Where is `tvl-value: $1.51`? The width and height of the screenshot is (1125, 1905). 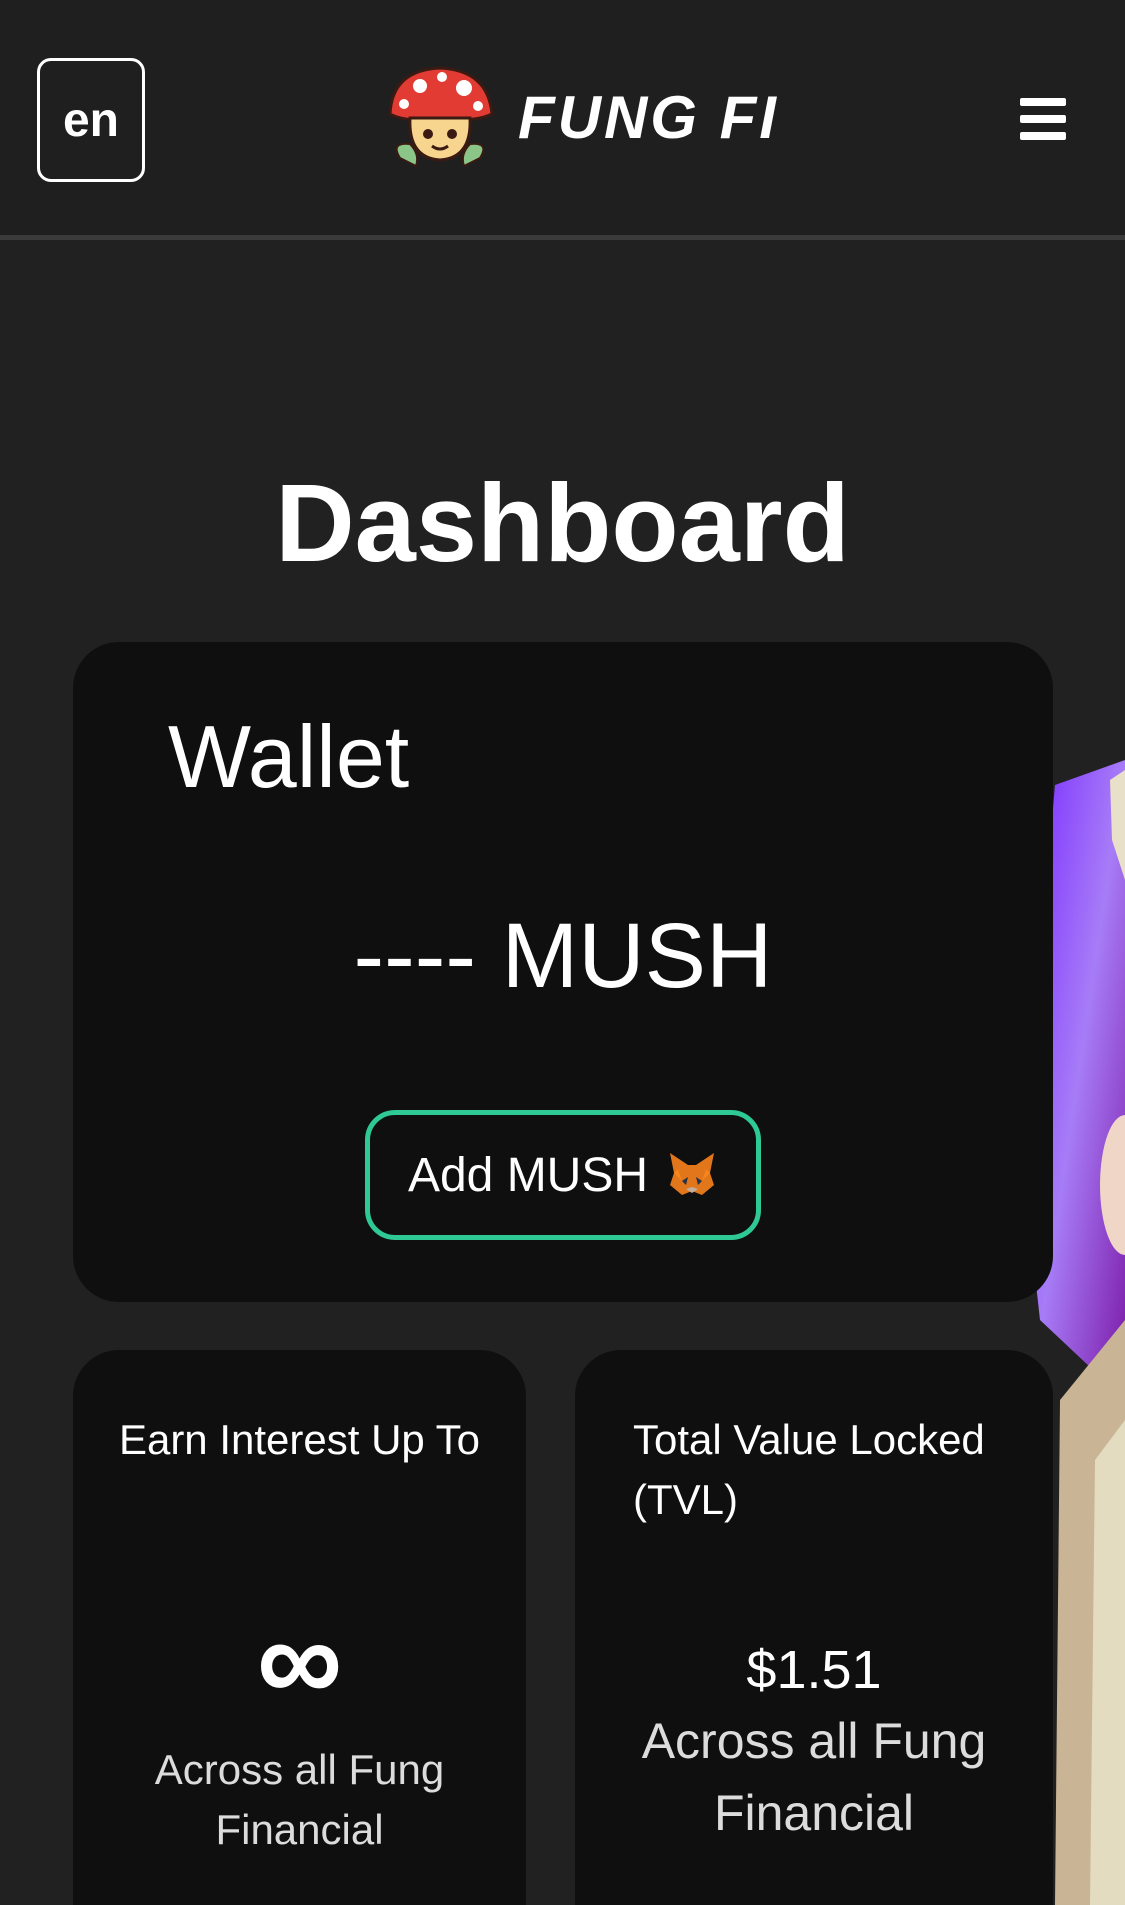 tvl-value: $1.51 is located at coordinates (814, 1670).